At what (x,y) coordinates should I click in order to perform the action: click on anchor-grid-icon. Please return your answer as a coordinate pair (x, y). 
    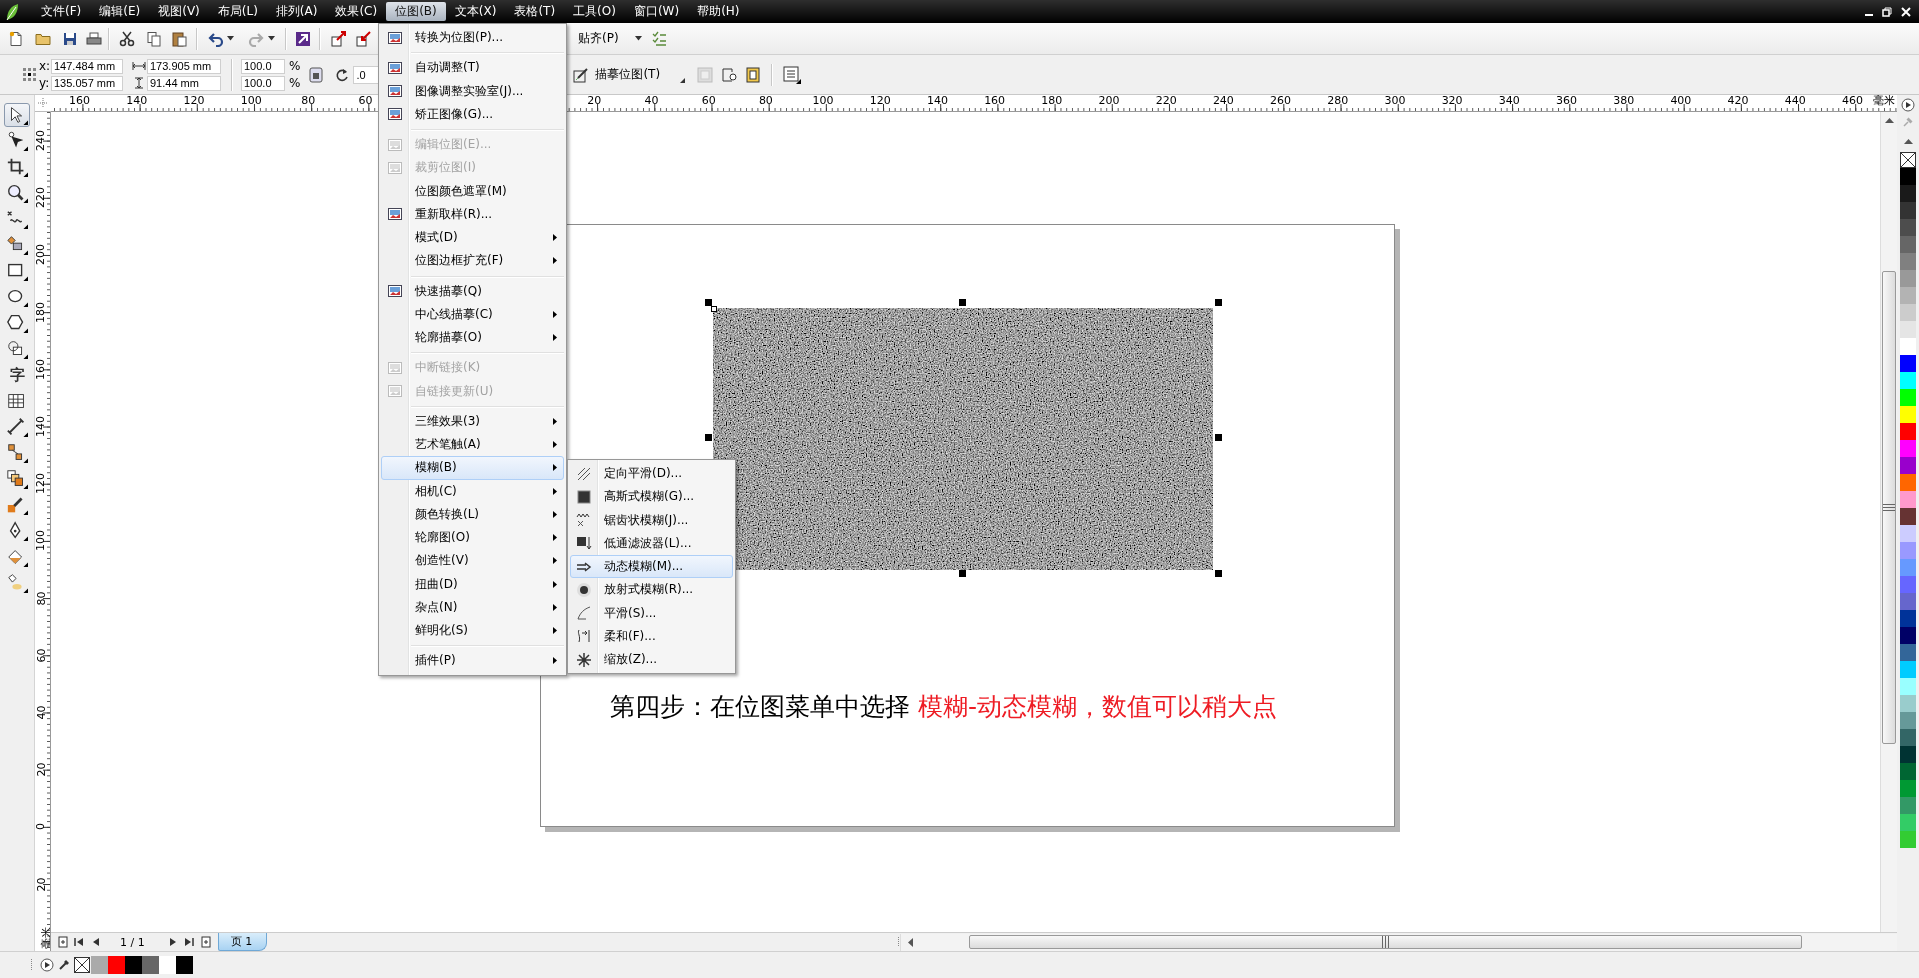
    Looking at the image, I should click on (30, 74).